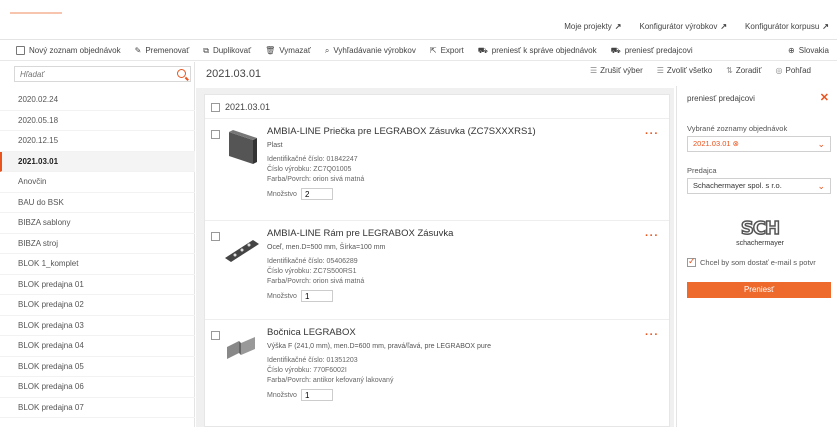 The width and height of the screenshot is (837, 427). What do you see at coordinates (691, 261) in the screenshot?
I see `checkbox-checked` at bounding box center [691, 261].